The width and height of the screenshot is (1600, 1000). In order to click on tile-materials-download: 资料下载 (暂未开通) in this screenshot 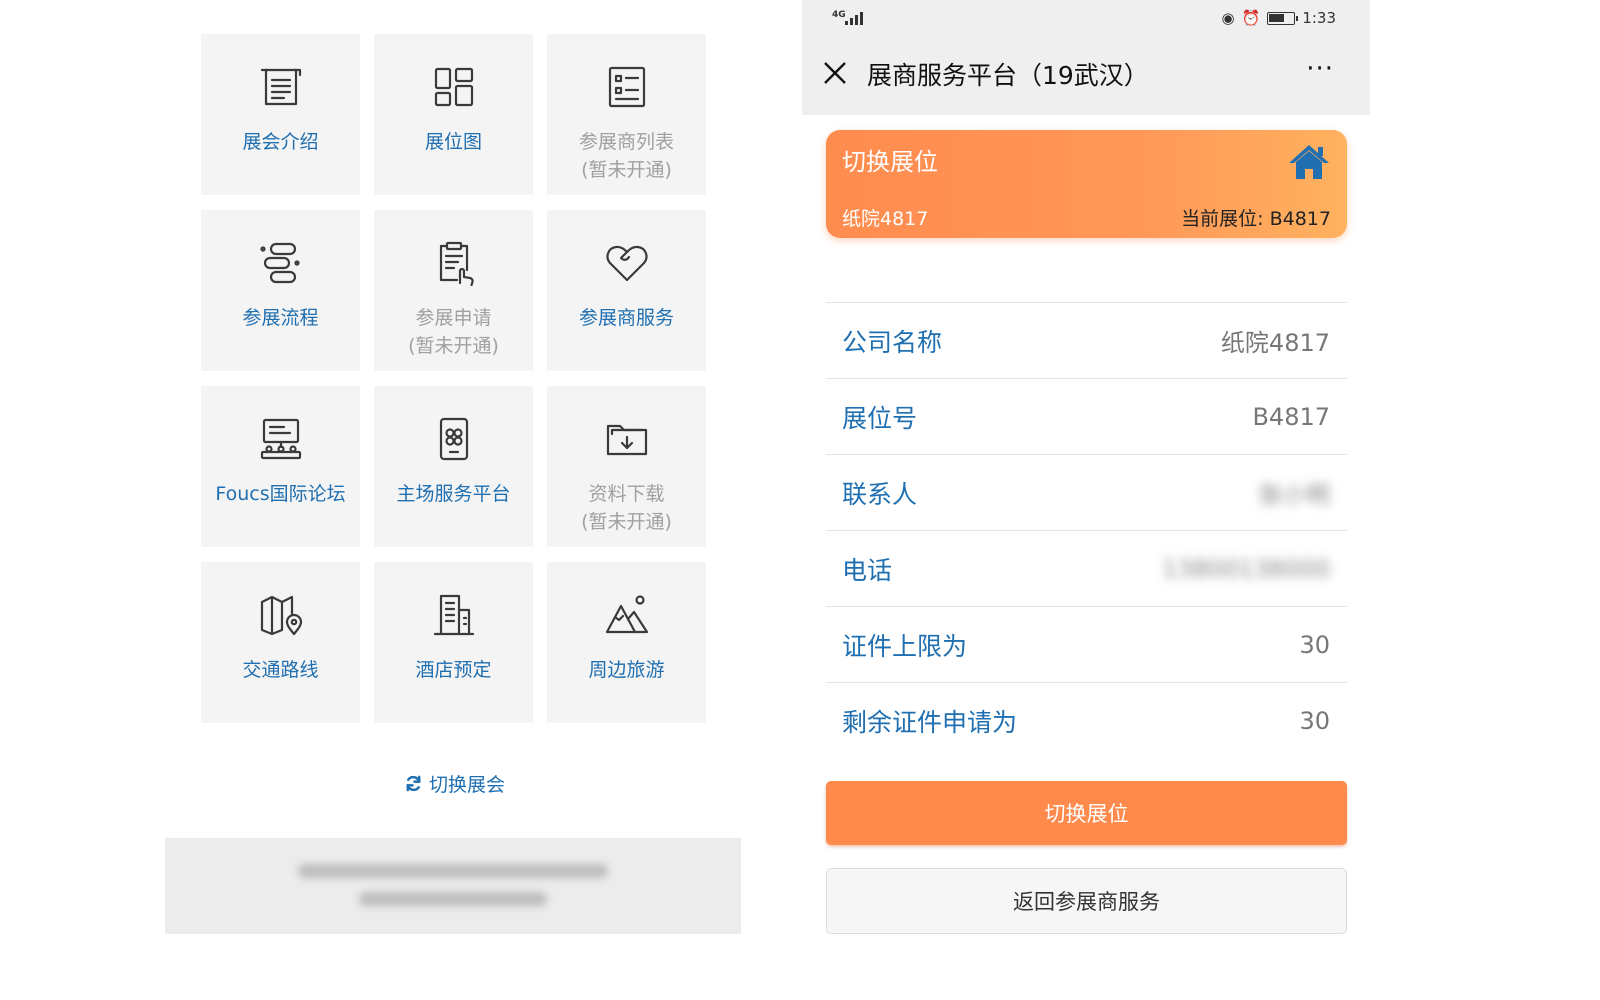, I will do `click(626, 466)`.